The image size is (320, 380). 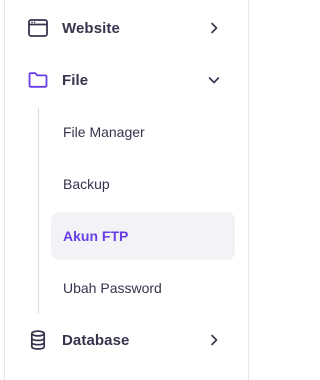 What do you see at coordinates (124, 80) in the screenshot?
I see `sidebar-item-file: File` at bounding box center [124, 80].